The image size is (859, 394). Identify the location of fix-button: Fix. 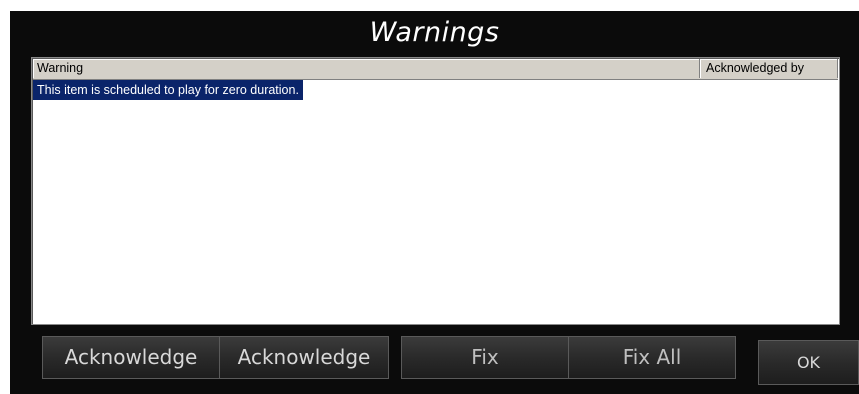
(485, 357).